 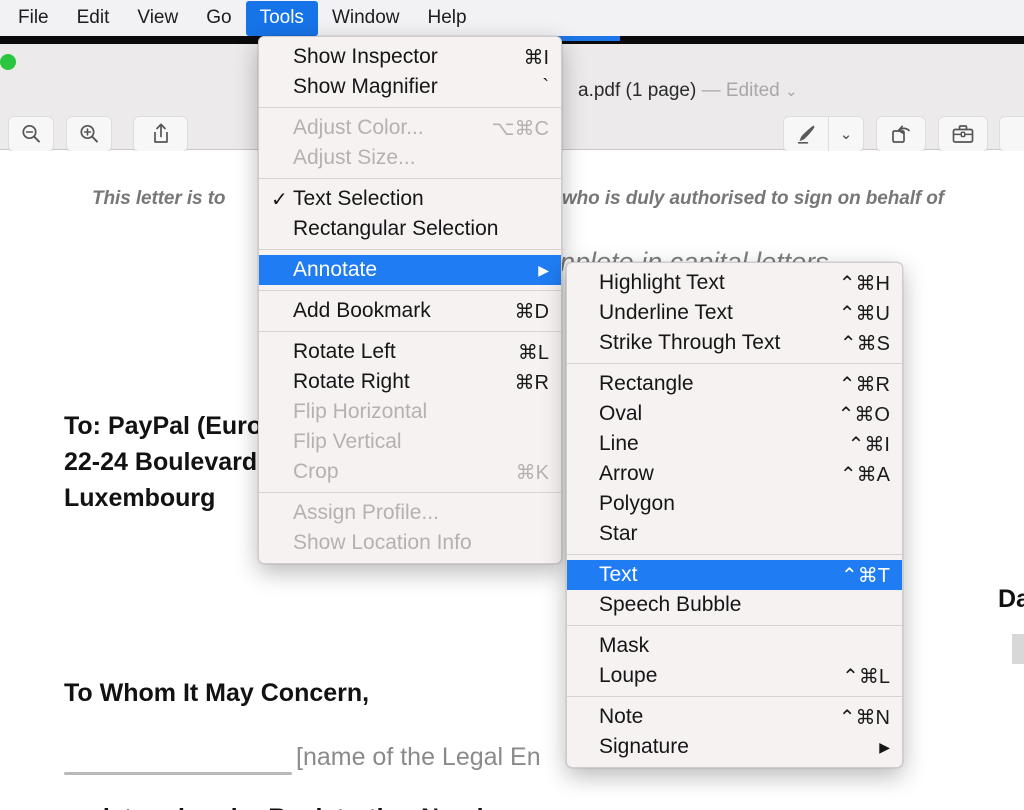 I want to click on menu-item-flip-horizontal: Flip Horizontal, so click(x=410, y=412).